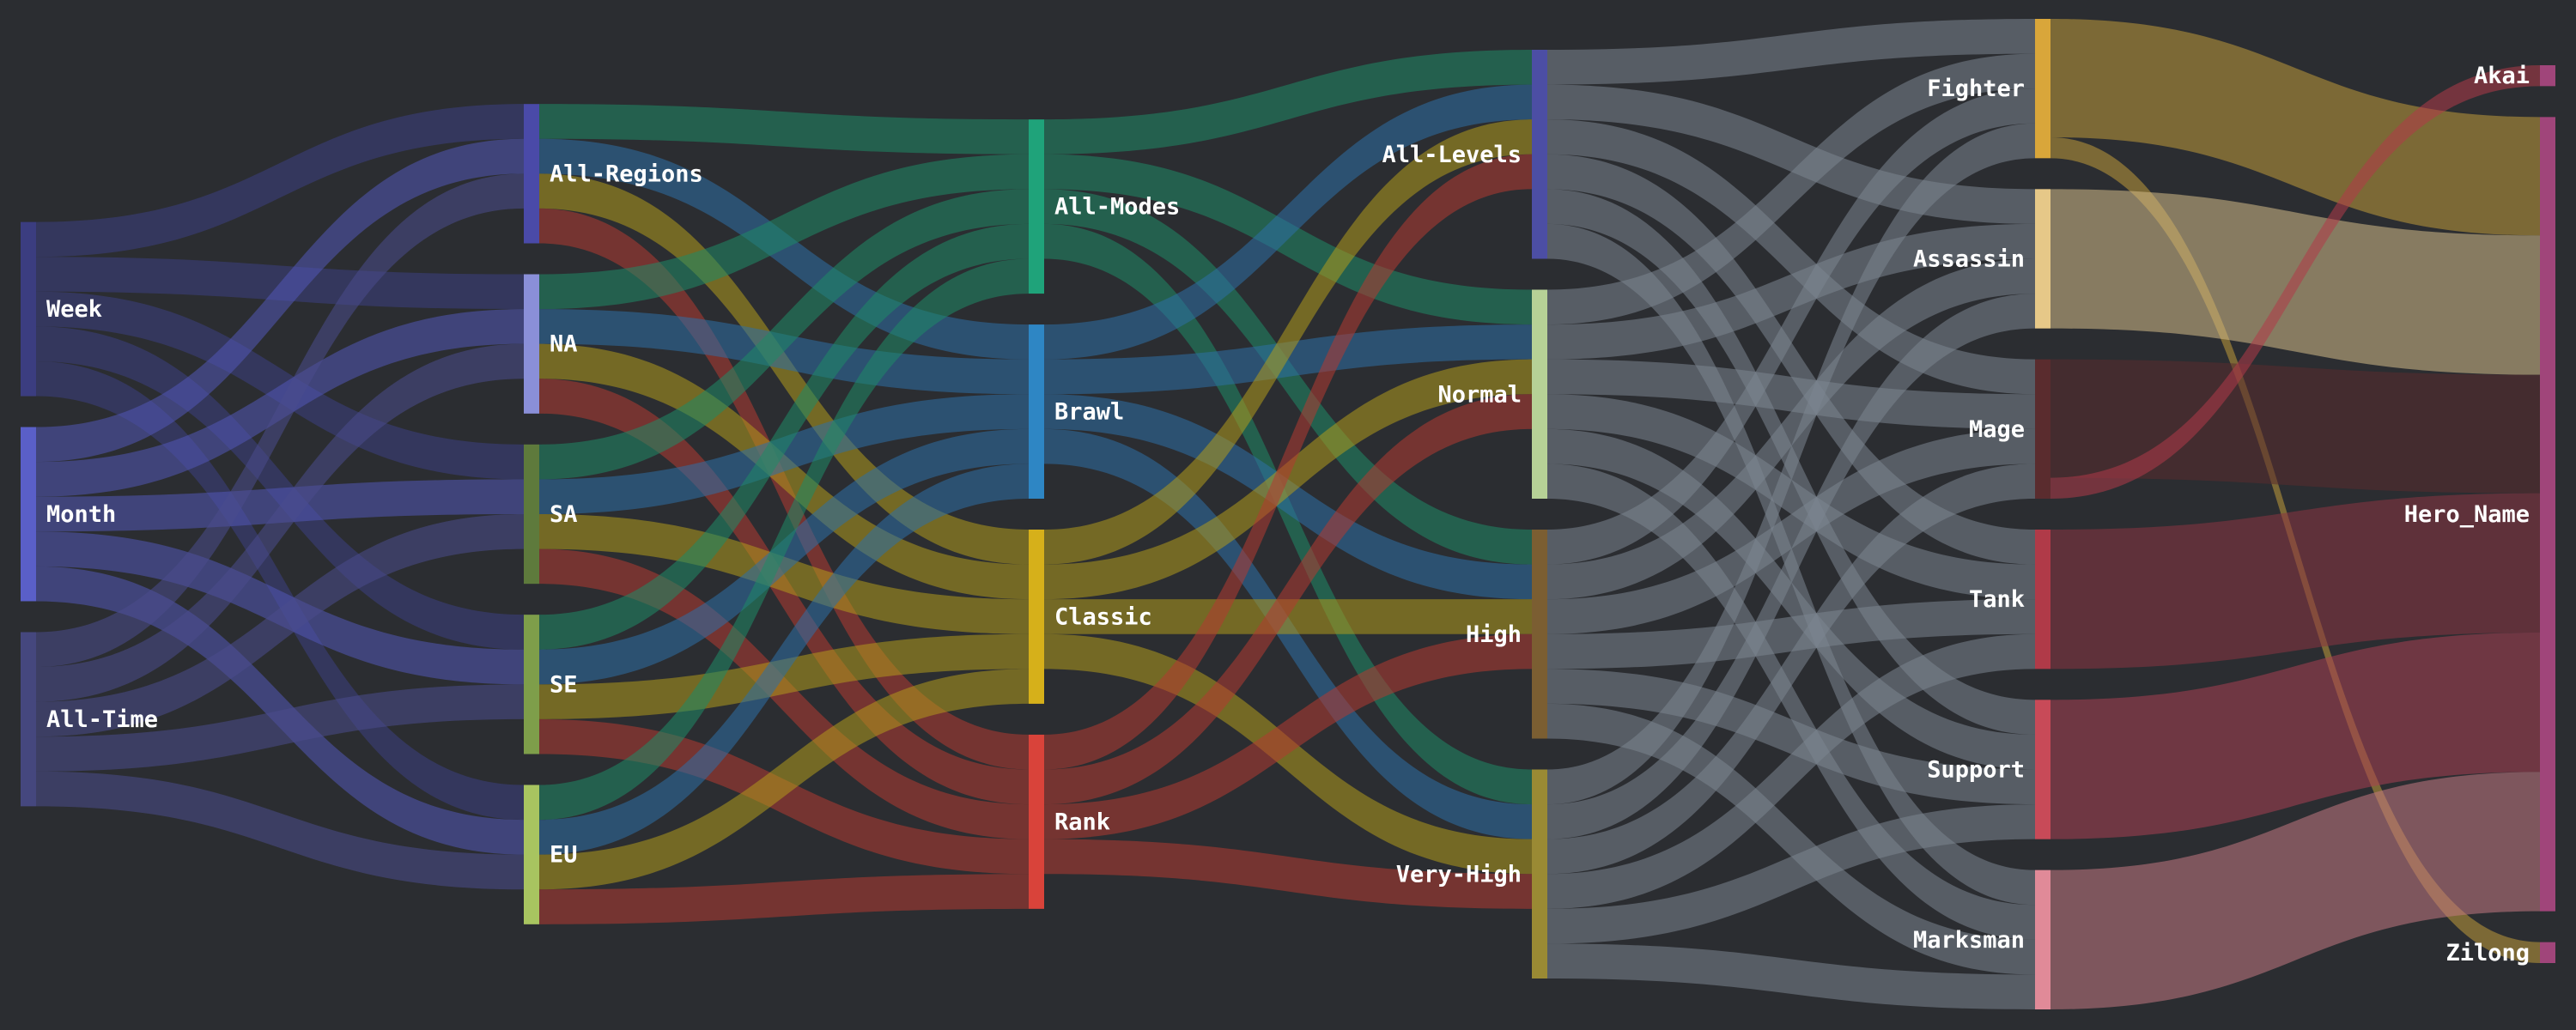 This screenshot has width=2576, height=1030. What do you see at coordinates (102, 719) in the screenshot?
I see `node-label-alltime: All-Time` at bounding box center [102, 719].